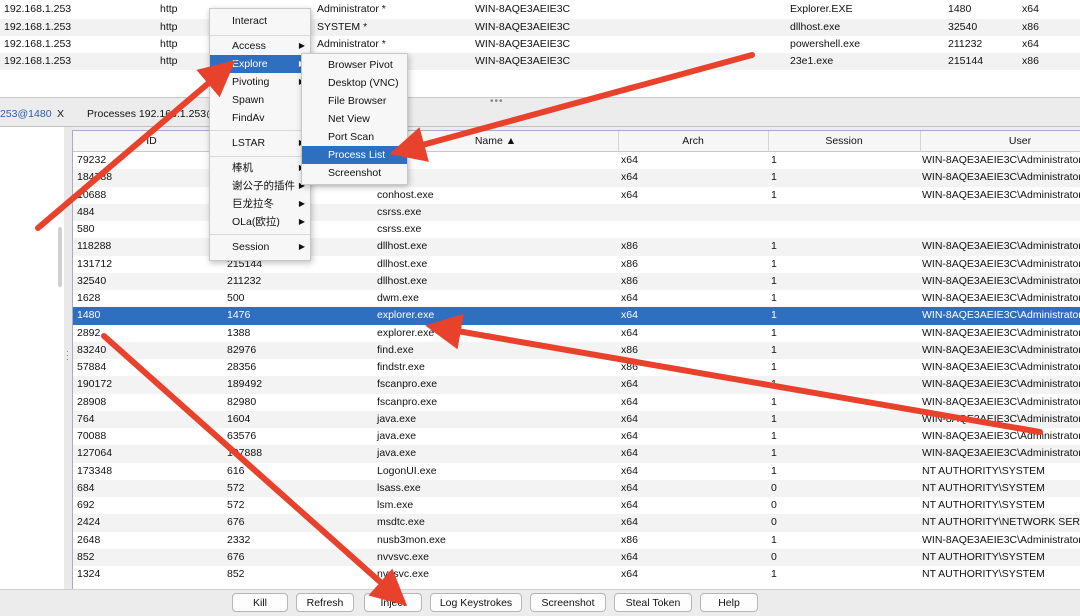  Describe the element at coordinates (653, 602) in the screenshot. I see `steal-token-button: Steal Token` at that location.